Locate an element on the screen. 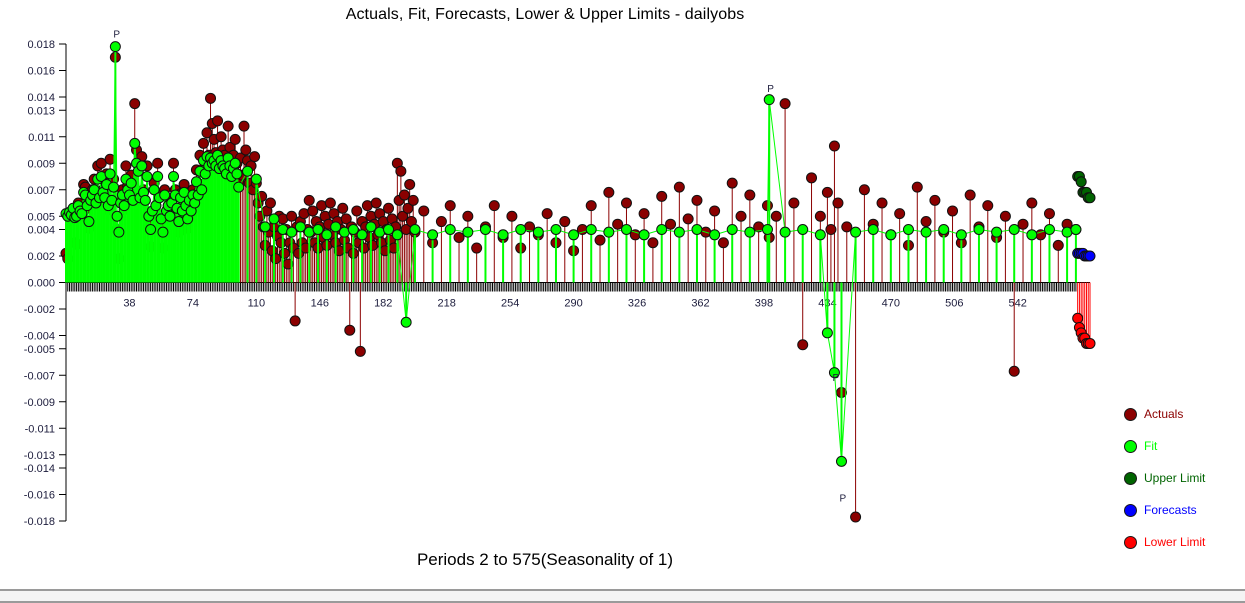  x-axis-tick-label: 110 is located at coordinates (257, 304).